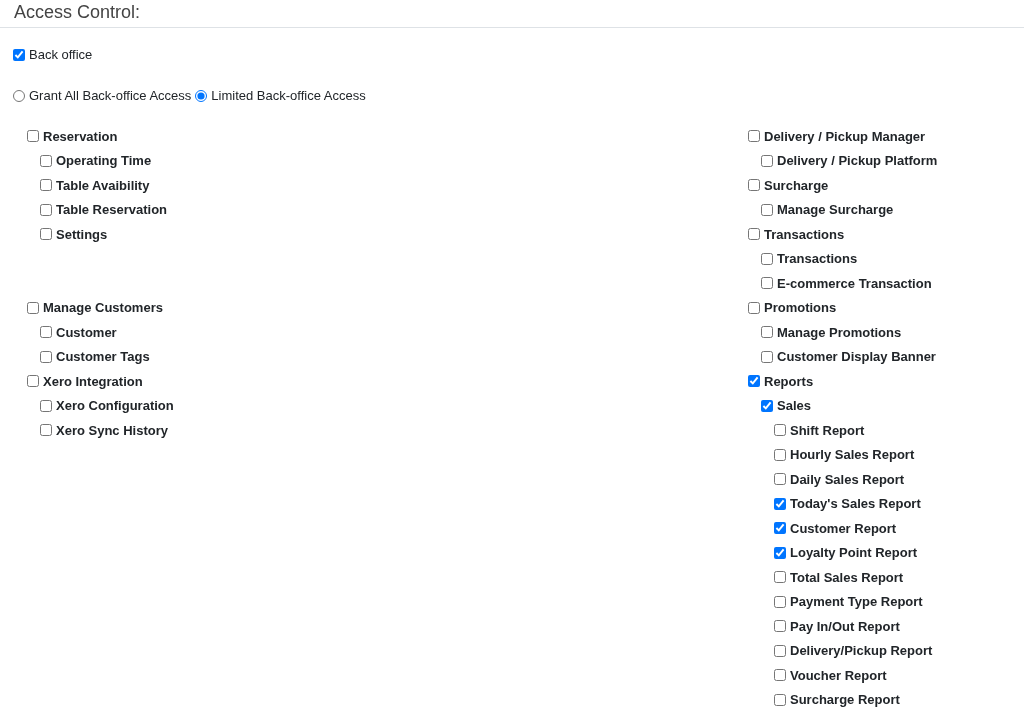 The width and height of the screenshot is (1024, 708). Describe the element at coordinates (115, 406) in the screenshot. I see `permission-label: Xero Configuration` at that location.